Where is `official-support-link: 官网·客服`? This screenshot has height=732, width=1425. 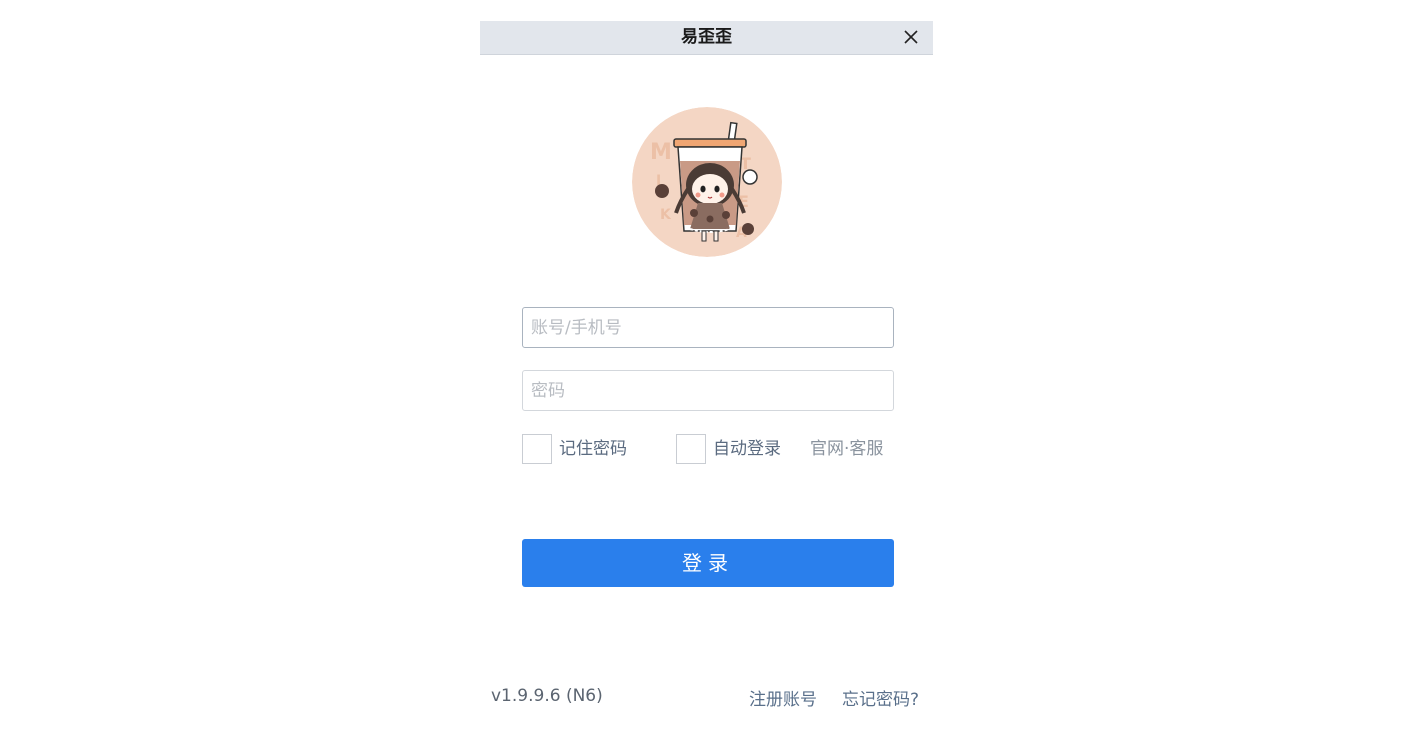
official-support-link: 官网·客服 is located at coordinates (846, 449).